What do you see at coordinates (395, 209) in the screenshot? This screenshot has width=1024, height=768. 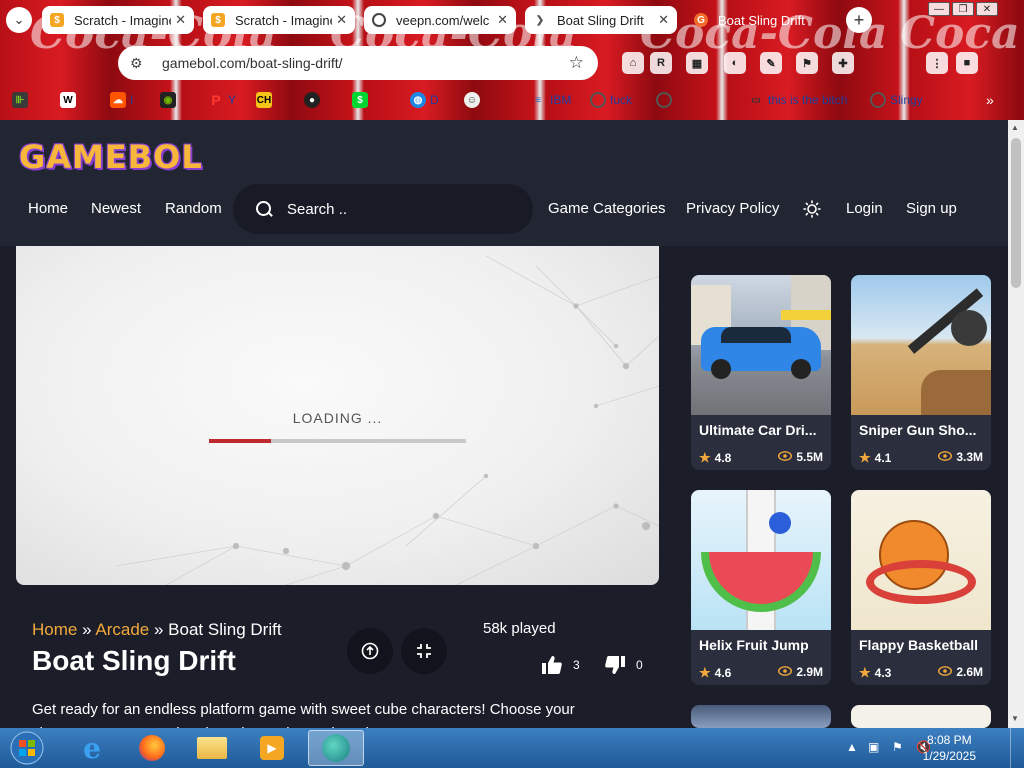 I see `search-input` at bounding box center [395, 209].